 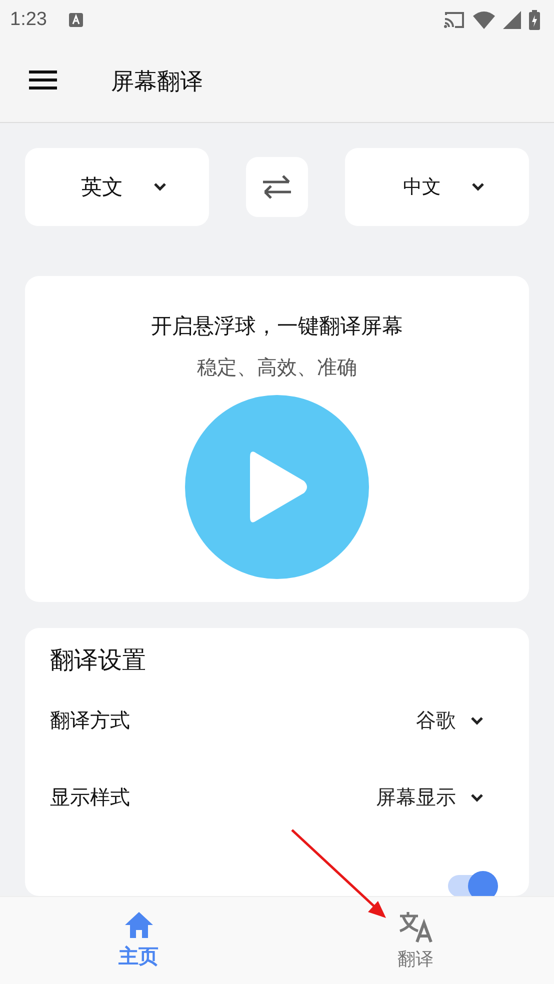 What do you see at coordinates (484, 20) in the screenshot?
I see `wifi-icon` at bounding box center [484, 20].